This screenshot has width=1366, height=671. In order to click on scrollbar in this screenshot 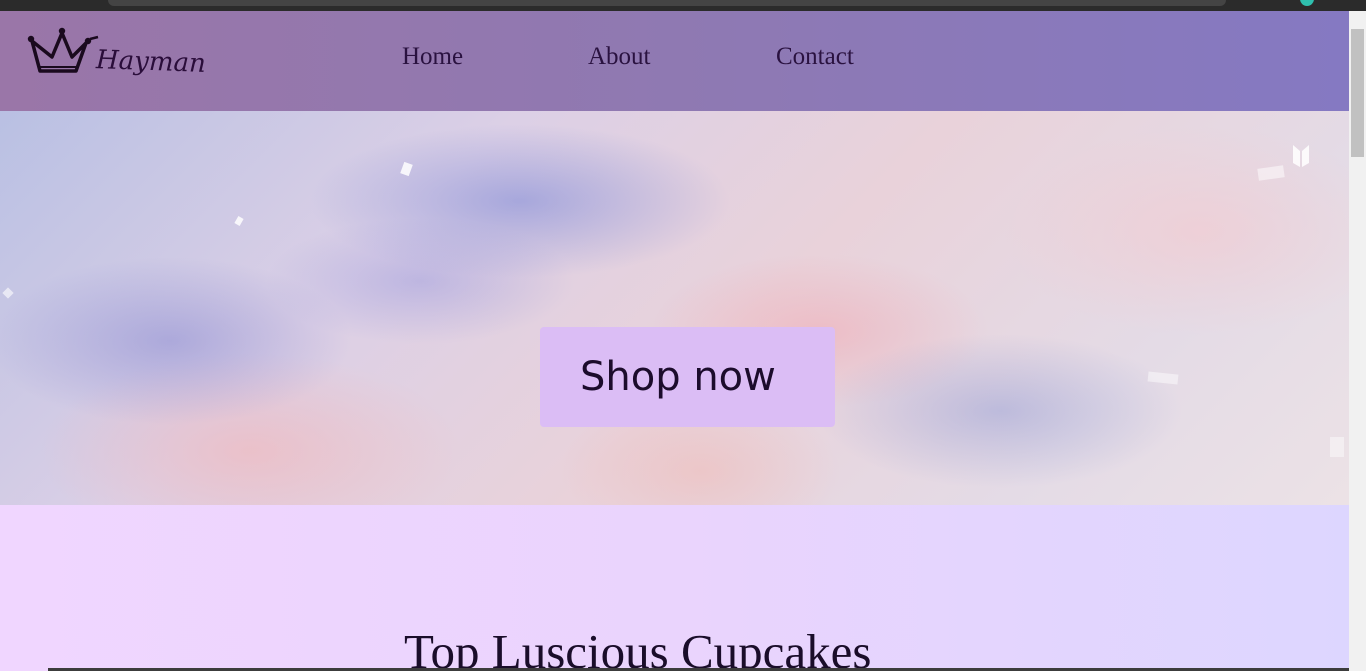, I will do `click(1357, 341)`.